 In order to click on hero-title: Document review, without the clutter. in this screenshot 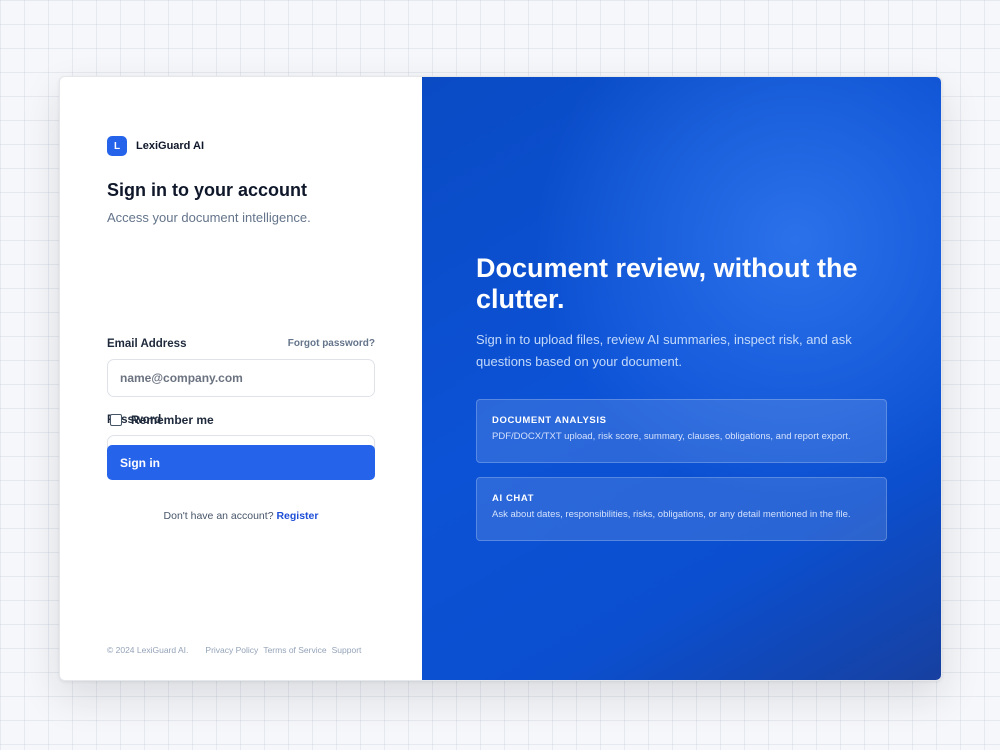, I will do `click(667, 283)`.